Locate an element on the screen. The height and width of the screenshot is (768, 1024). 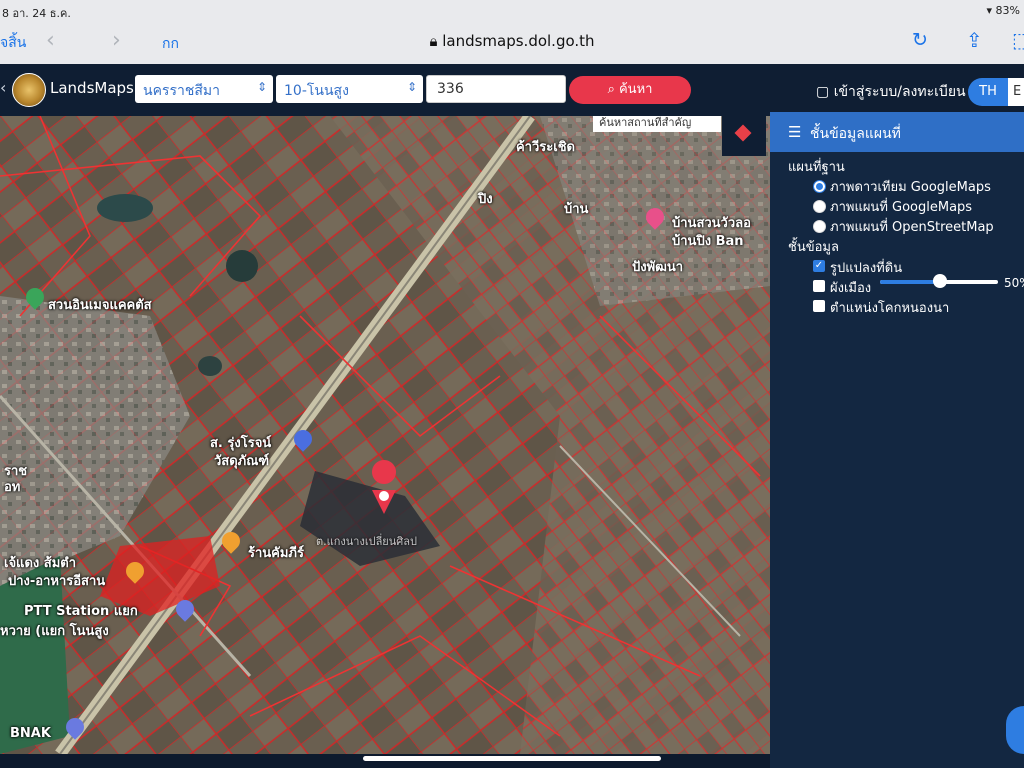
layer-option-label: ผังเมือง is located at coordinates (850, 287).